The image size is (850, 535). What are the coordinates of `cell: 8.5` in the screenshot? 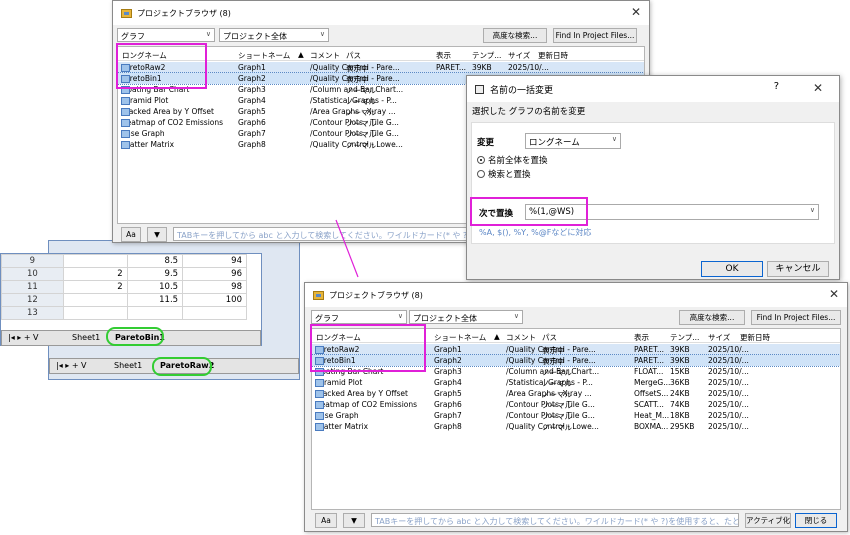 It's located at (155, 261).